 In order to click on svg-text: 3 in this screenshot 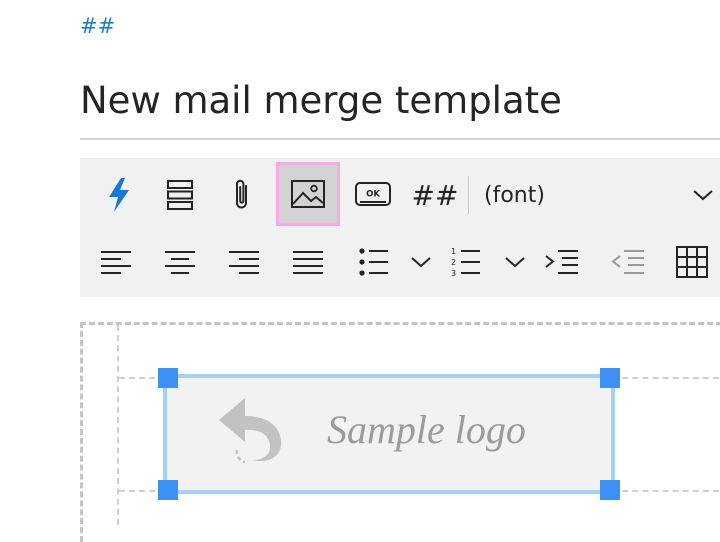, I will do `click(453, 273)`.